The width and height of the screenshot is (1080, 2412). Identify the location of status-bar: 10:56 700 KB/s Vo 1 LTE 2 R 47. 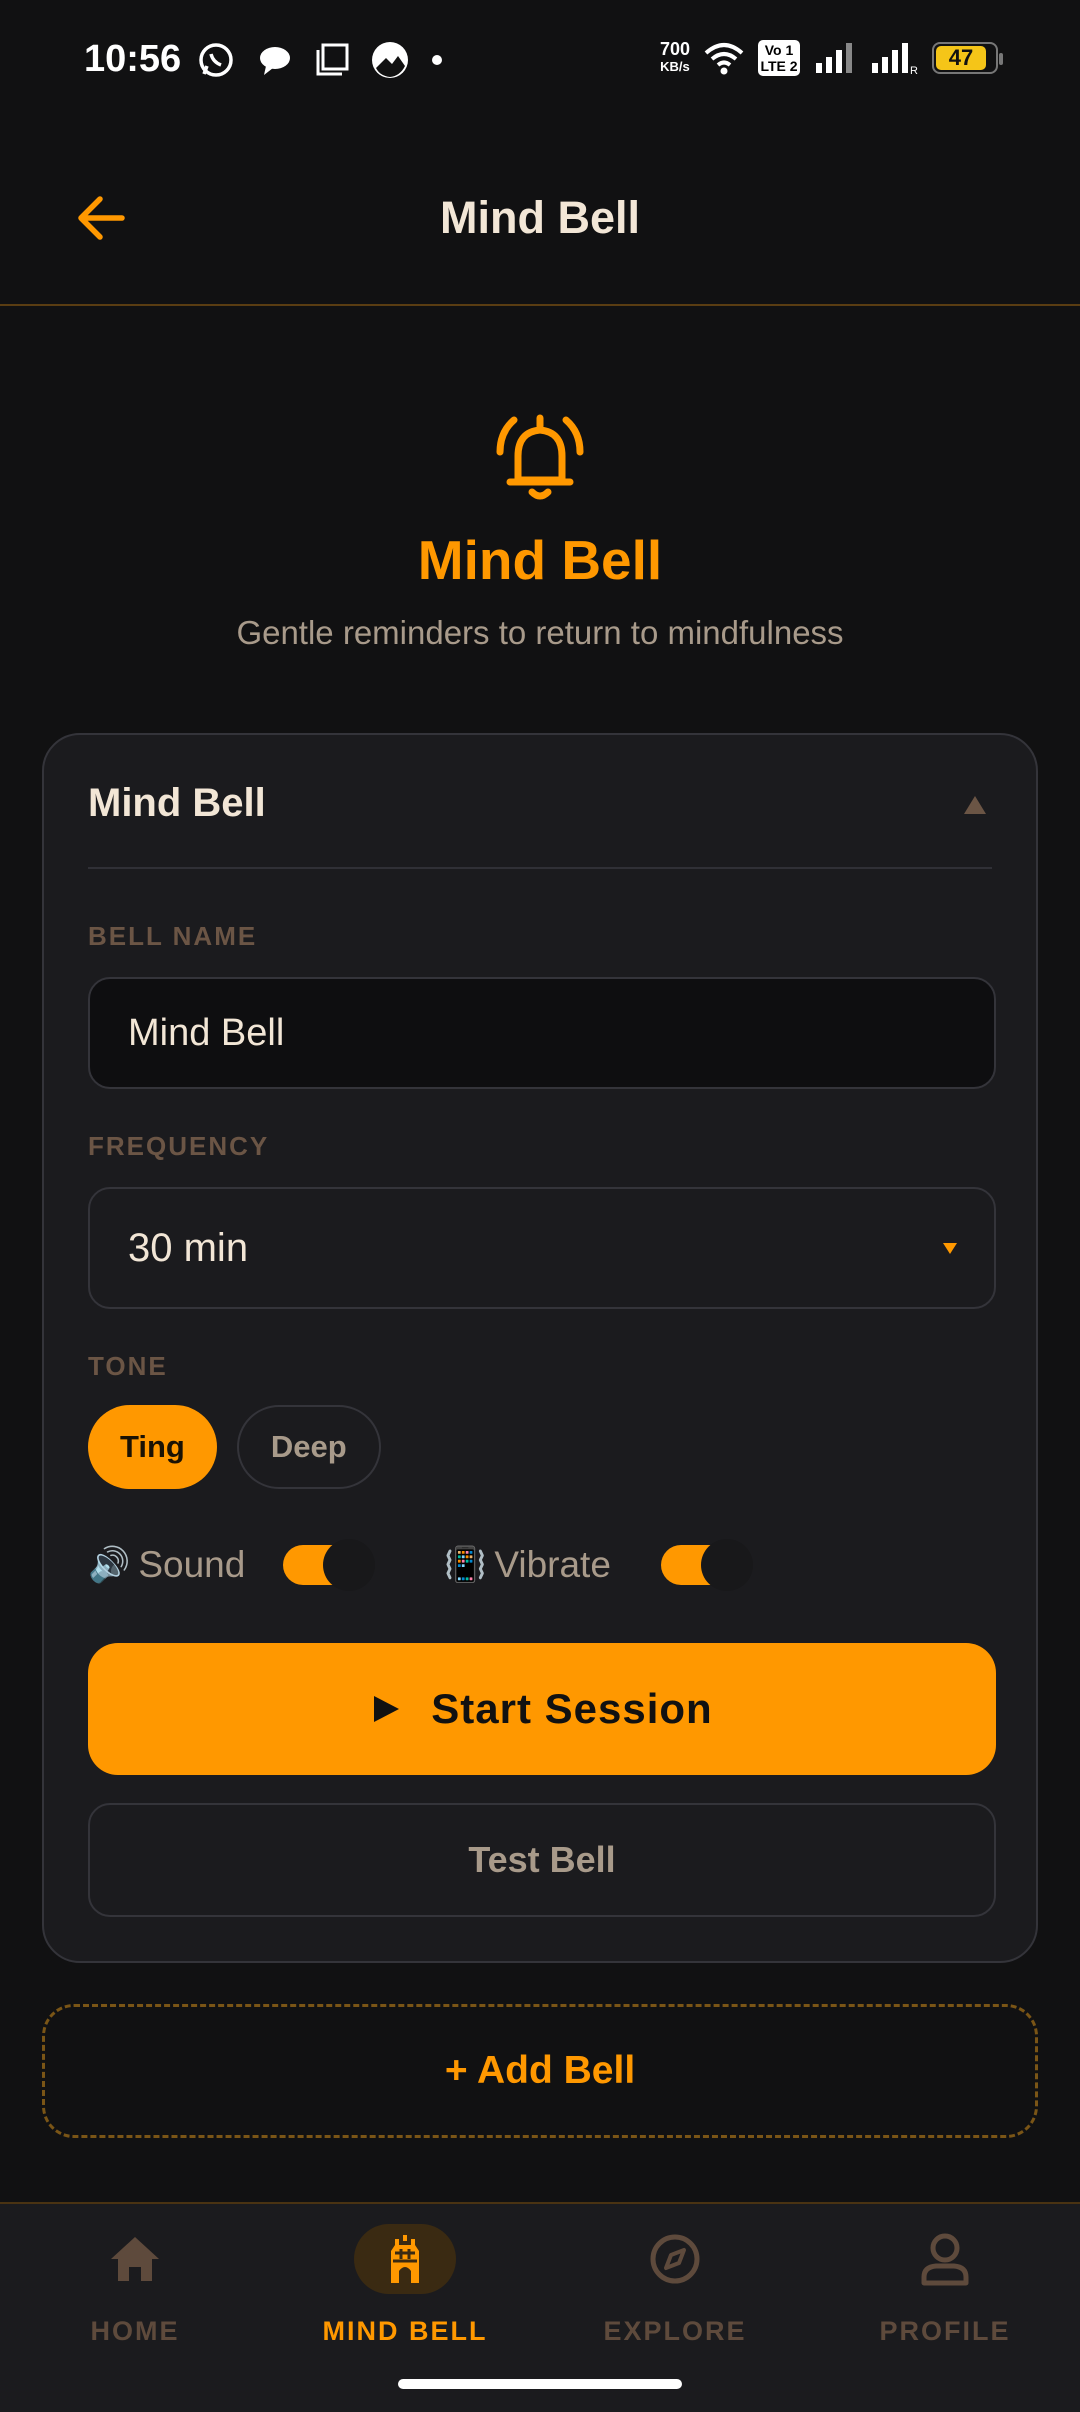
(540, 60).